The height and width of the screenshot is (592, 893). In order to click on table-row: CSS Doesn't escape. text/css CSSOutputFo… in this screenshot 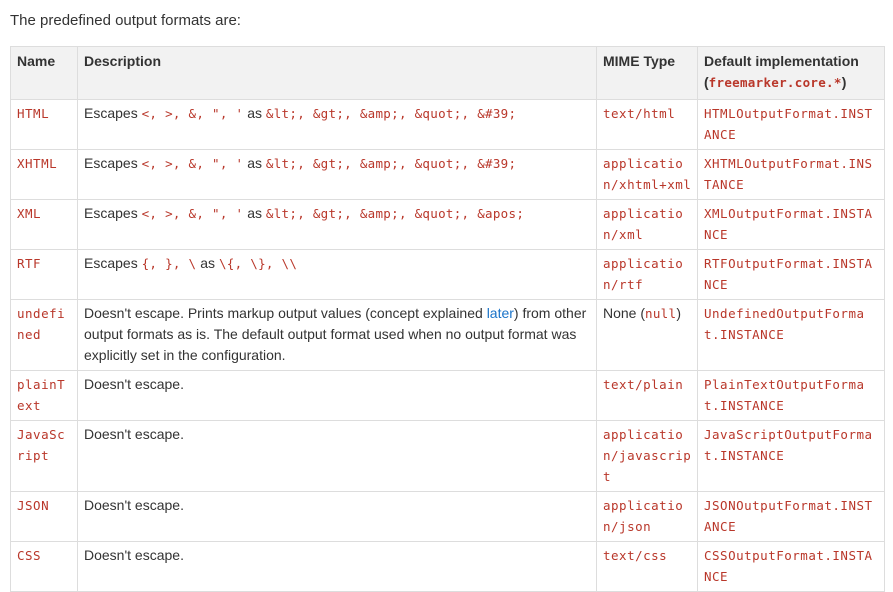, I will do `click(447, 566)`.